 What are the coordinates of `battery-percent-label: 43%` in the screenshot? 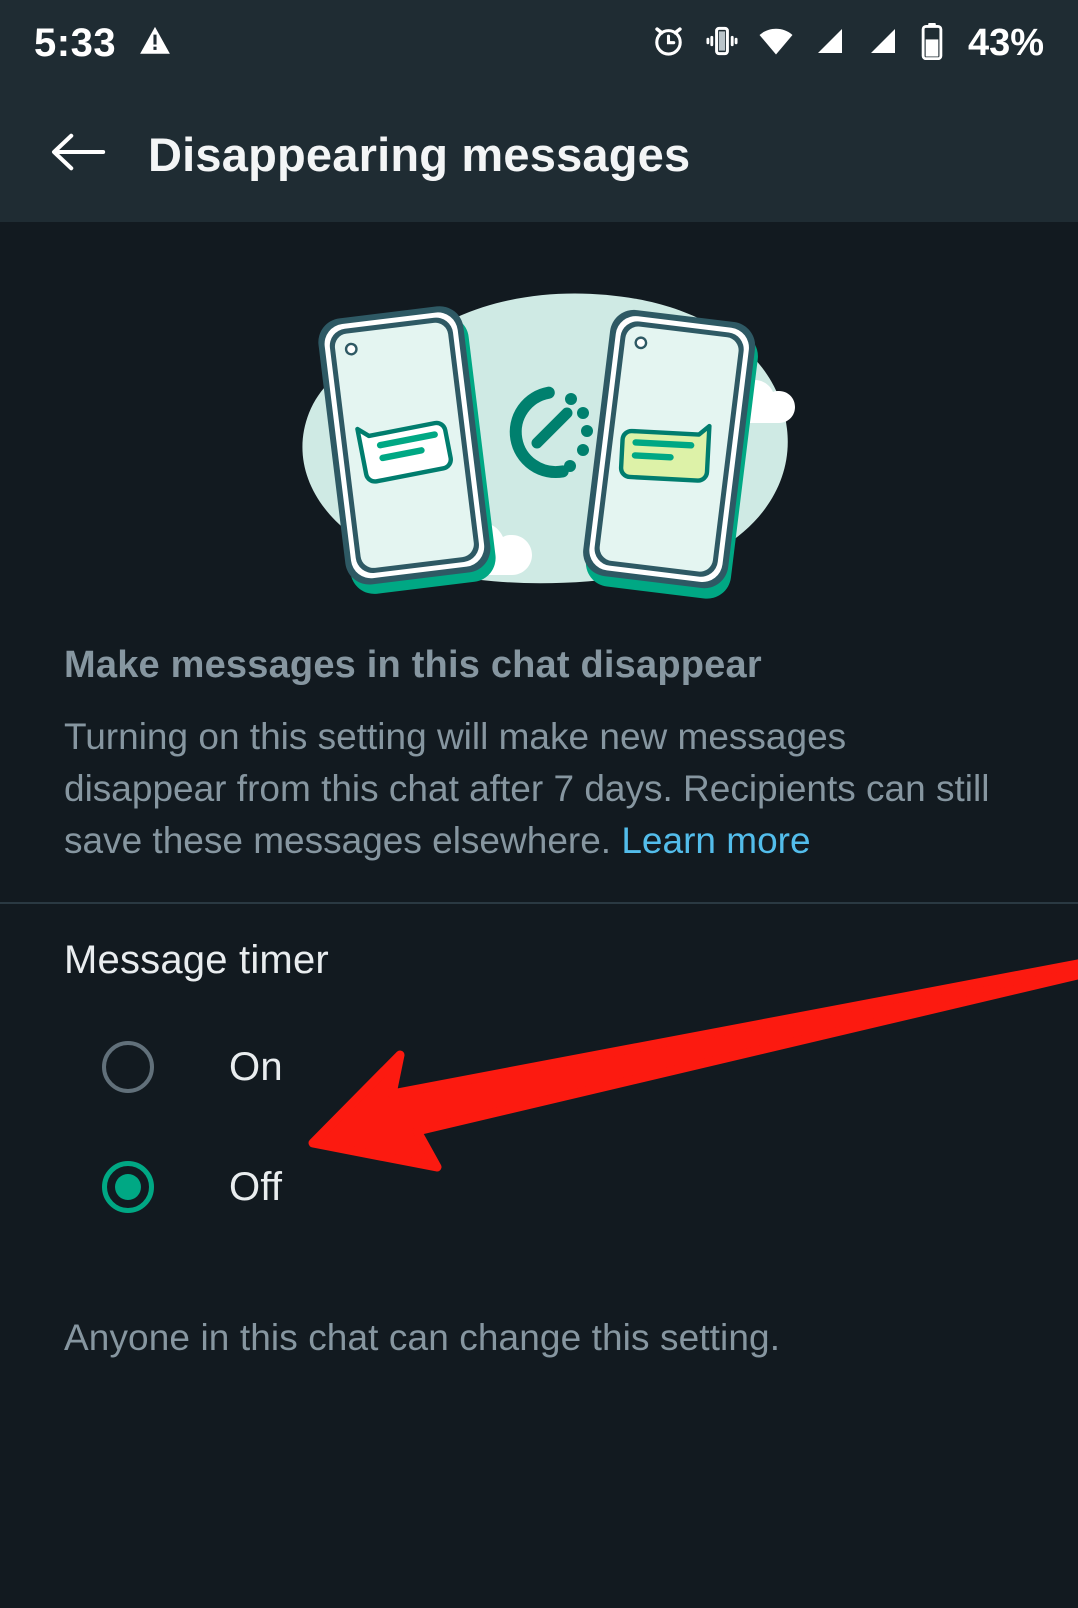 It's located at (1005, 43).